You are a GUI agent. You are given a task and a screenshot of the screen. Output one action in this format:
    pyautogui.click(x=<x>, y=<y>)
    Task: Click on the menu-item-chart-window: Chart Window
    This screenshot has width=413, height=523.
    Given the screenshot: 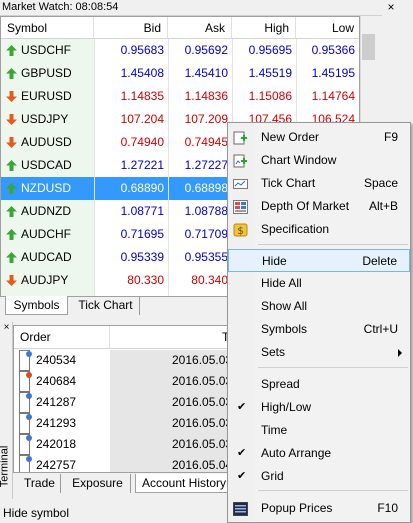 What is the action you would take?
    pyautogui.click(x=319, y=160)
    